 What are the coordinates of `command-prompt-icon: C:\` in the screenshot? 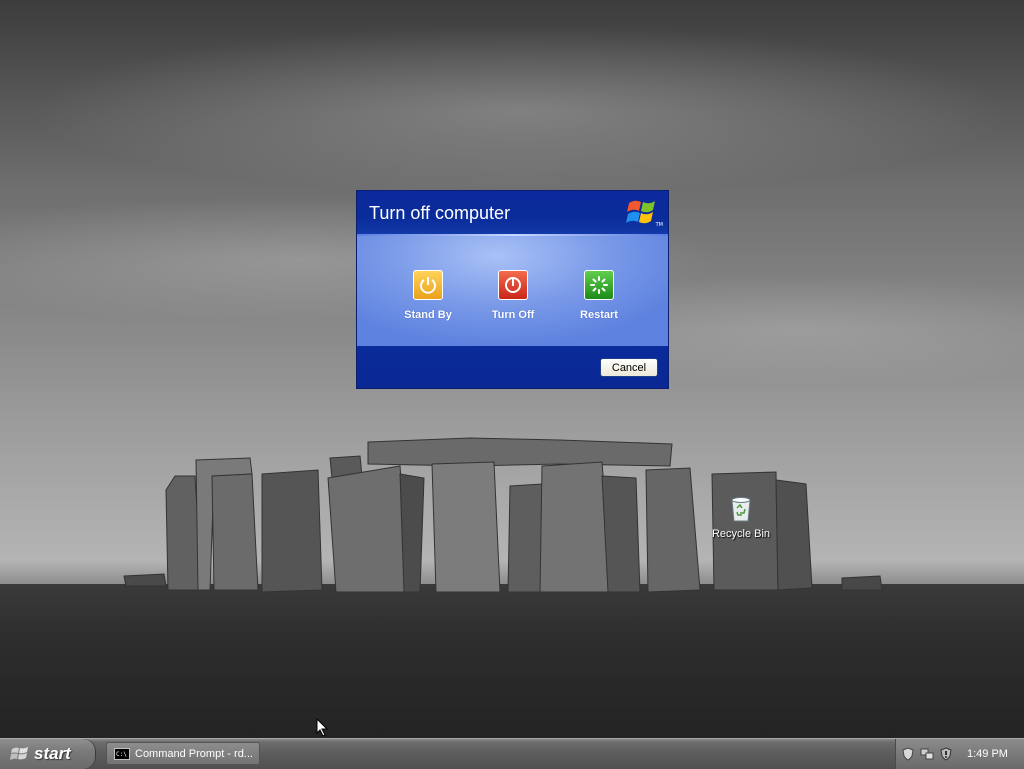 It's located at (122, 753).